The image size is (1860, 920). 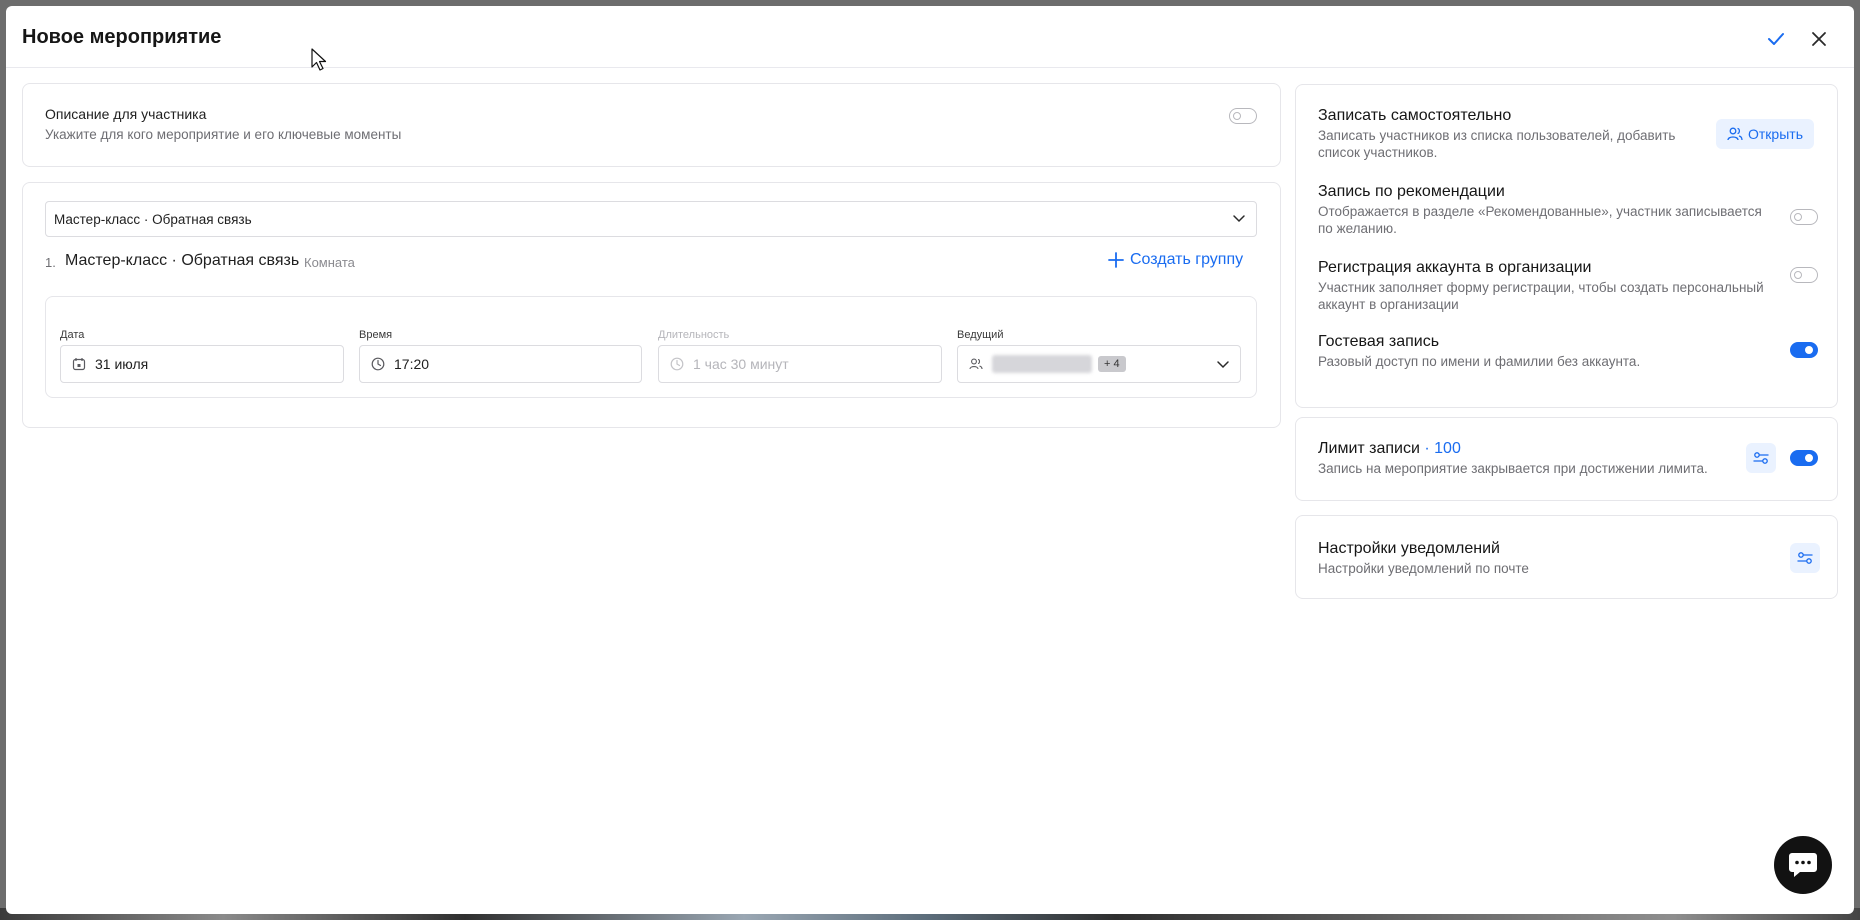 I want to click on close-button, so click(x=1819, y=39).